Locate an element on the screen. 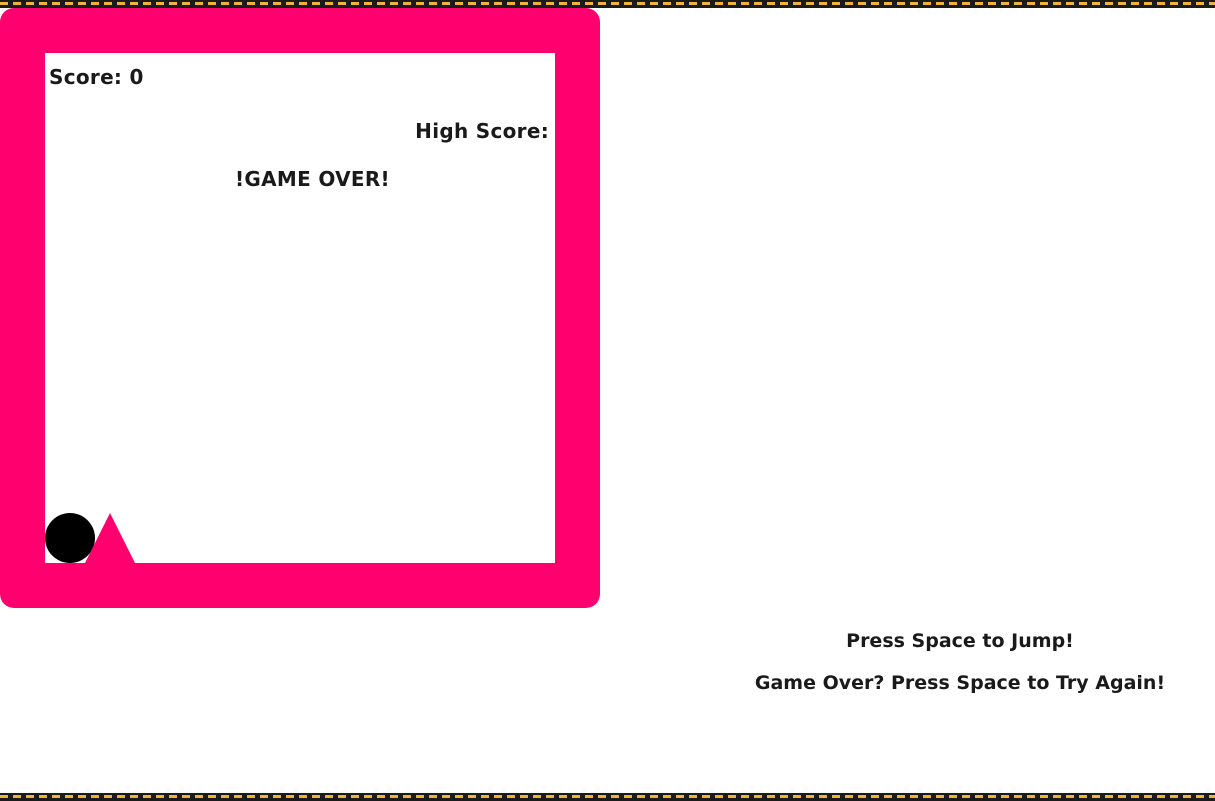 This screenshot has height=801, width=1215. score-label: Score: 0 is located at coordinates (96, 77).